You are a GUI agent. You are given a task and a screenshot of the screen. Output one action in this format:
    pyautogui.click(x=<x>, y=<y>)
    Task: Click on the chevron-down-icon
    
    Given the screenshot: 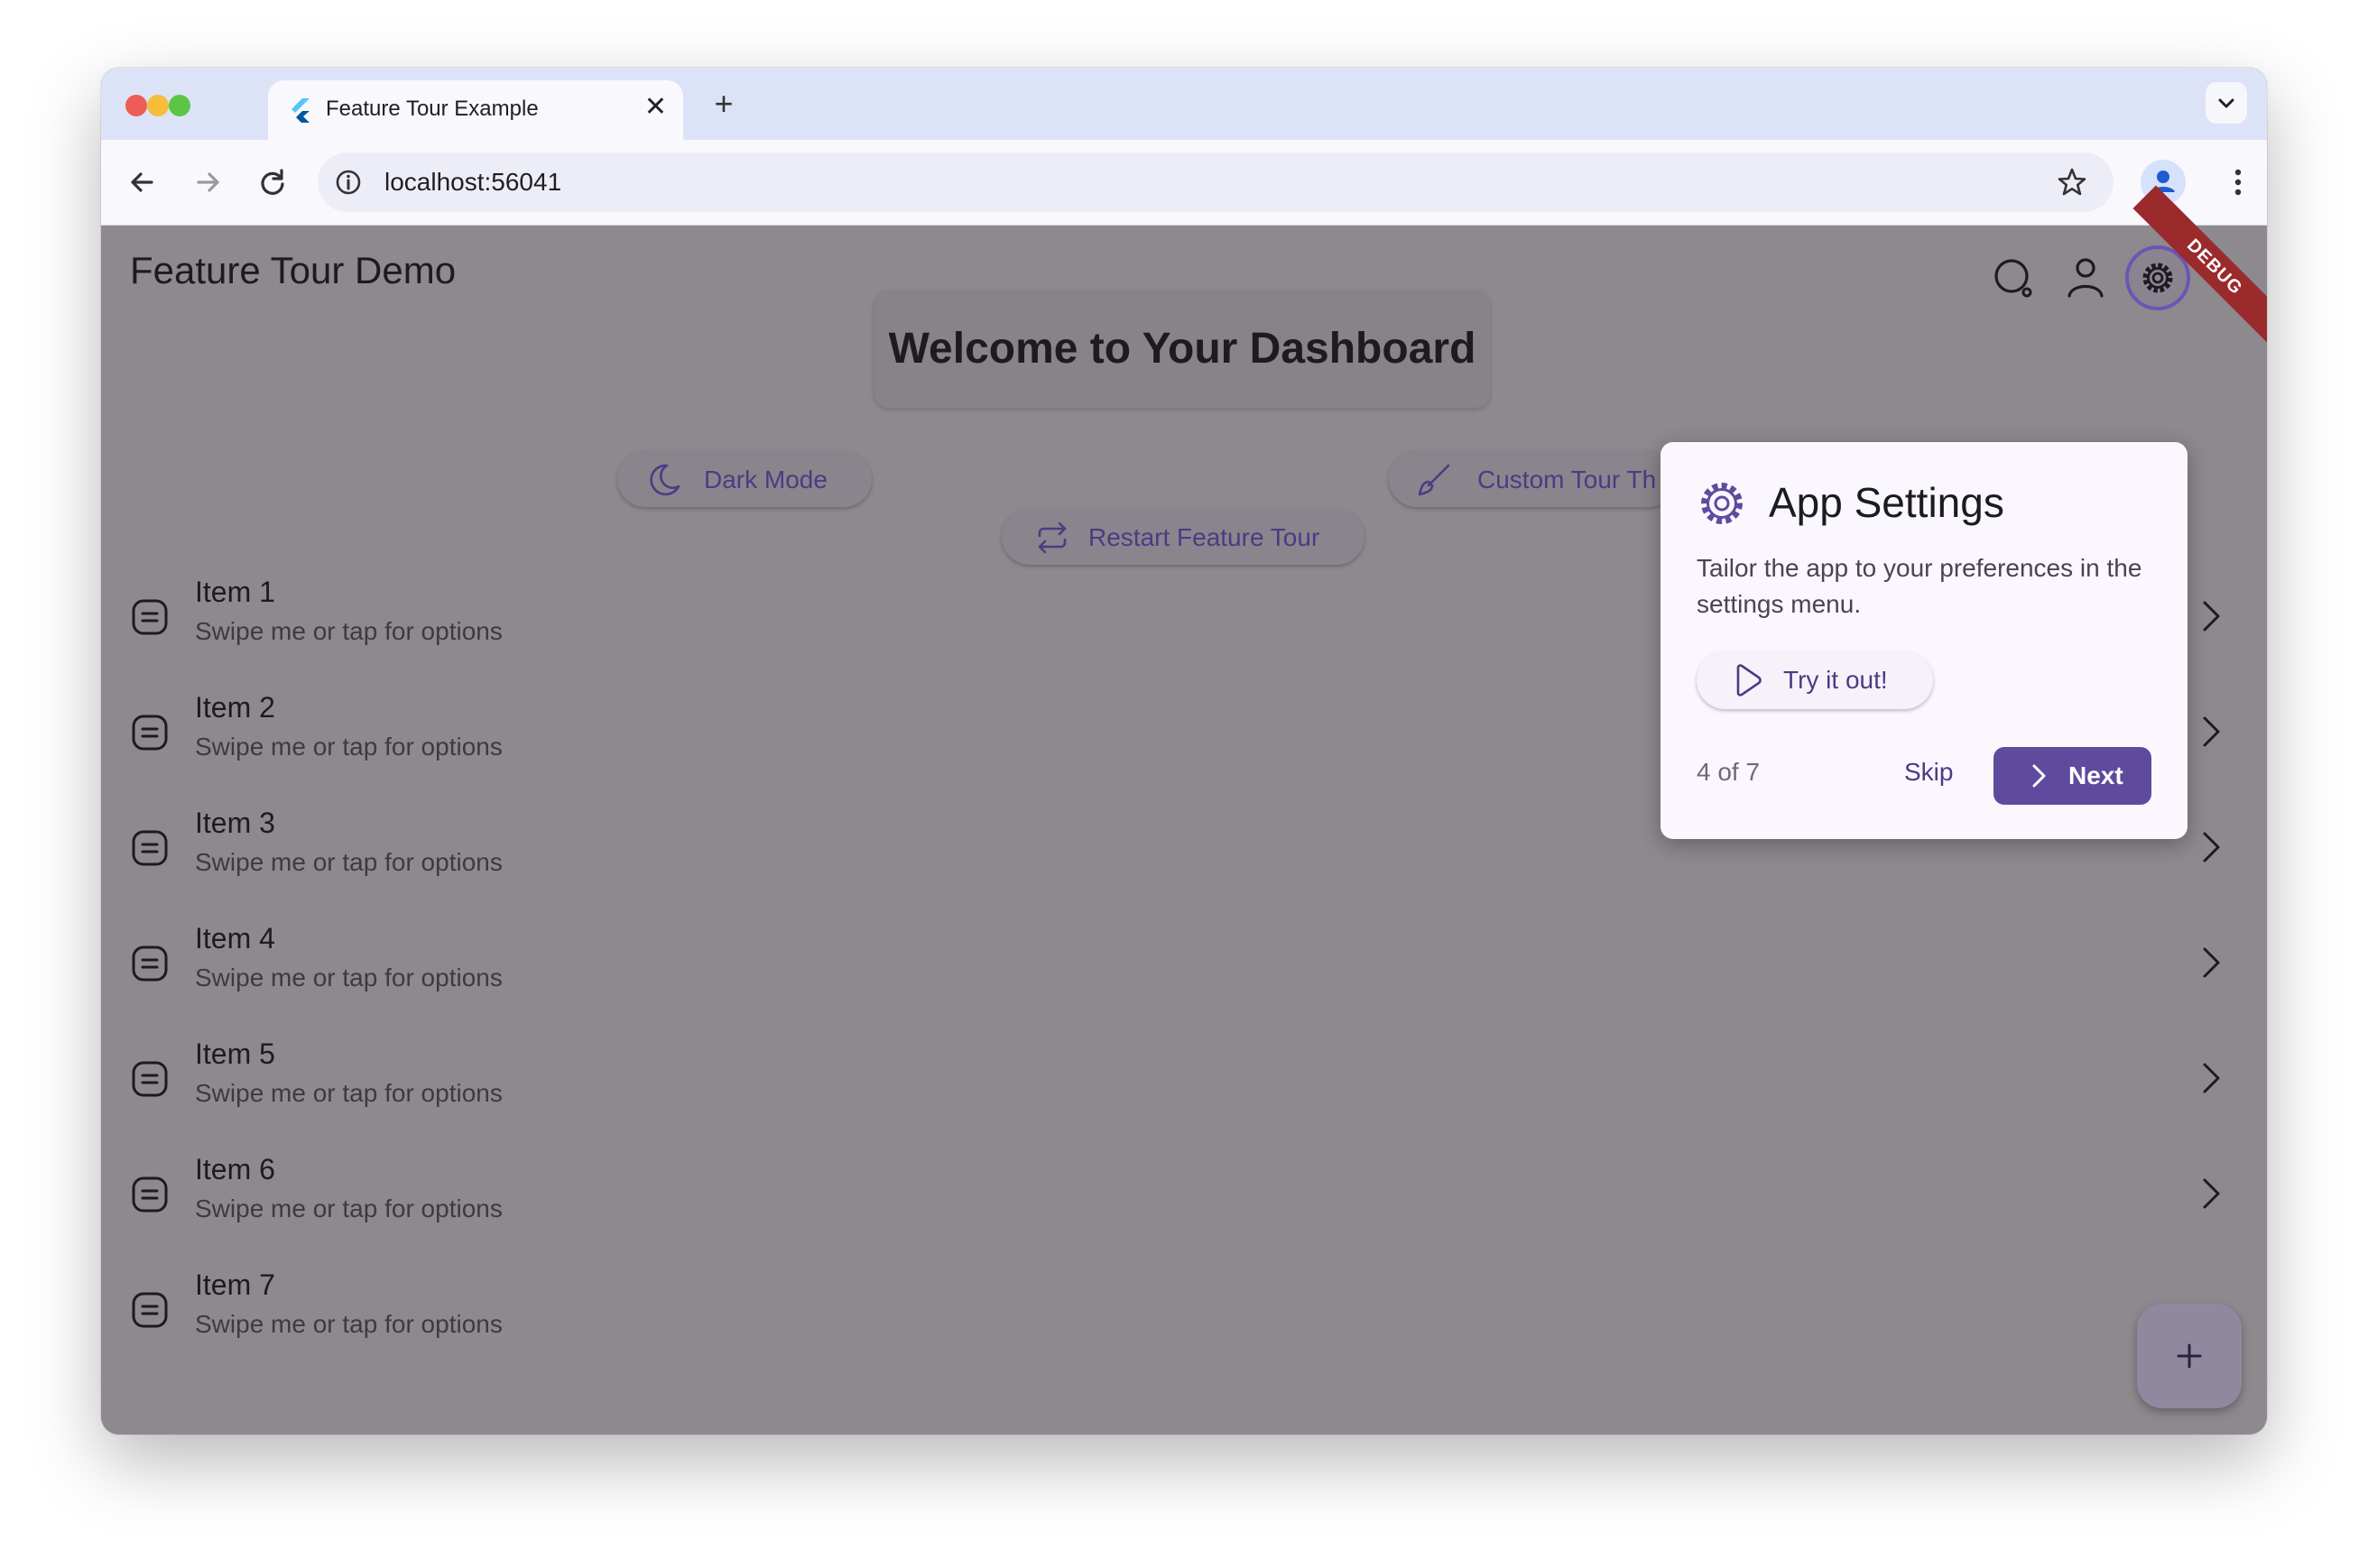 What is the action you would take?
    pyautogui.click(x=2226, y=103)
    